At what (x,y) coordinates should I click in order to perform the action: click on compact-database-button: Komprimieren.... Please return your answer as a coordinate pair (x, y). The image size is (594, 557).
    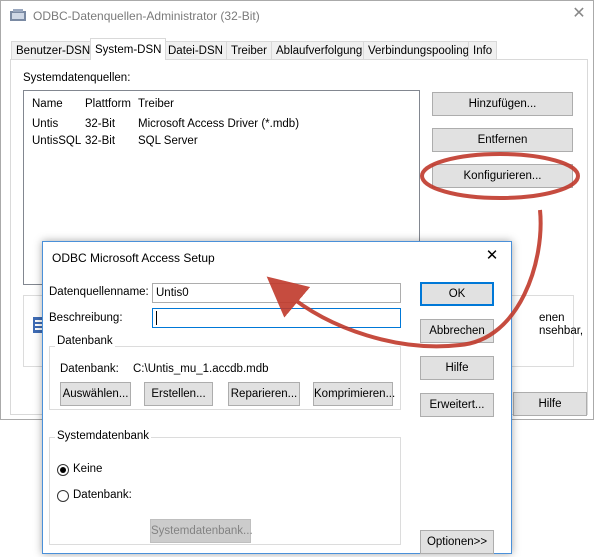
    Looking at the image, I should click on (354, 394).